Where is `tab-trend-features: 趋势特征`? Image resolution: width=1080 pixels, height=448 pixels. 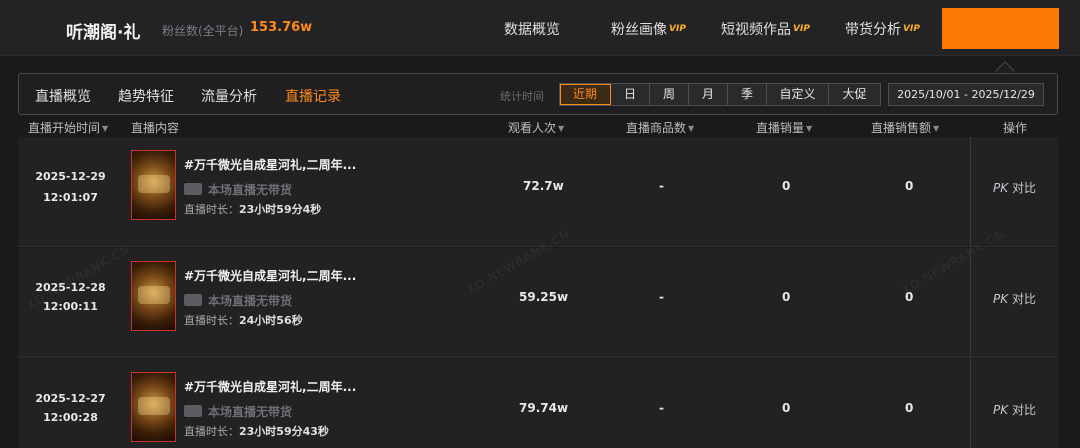 tab-trend-features: 趋势特征 is located at coordinates (146, 96).